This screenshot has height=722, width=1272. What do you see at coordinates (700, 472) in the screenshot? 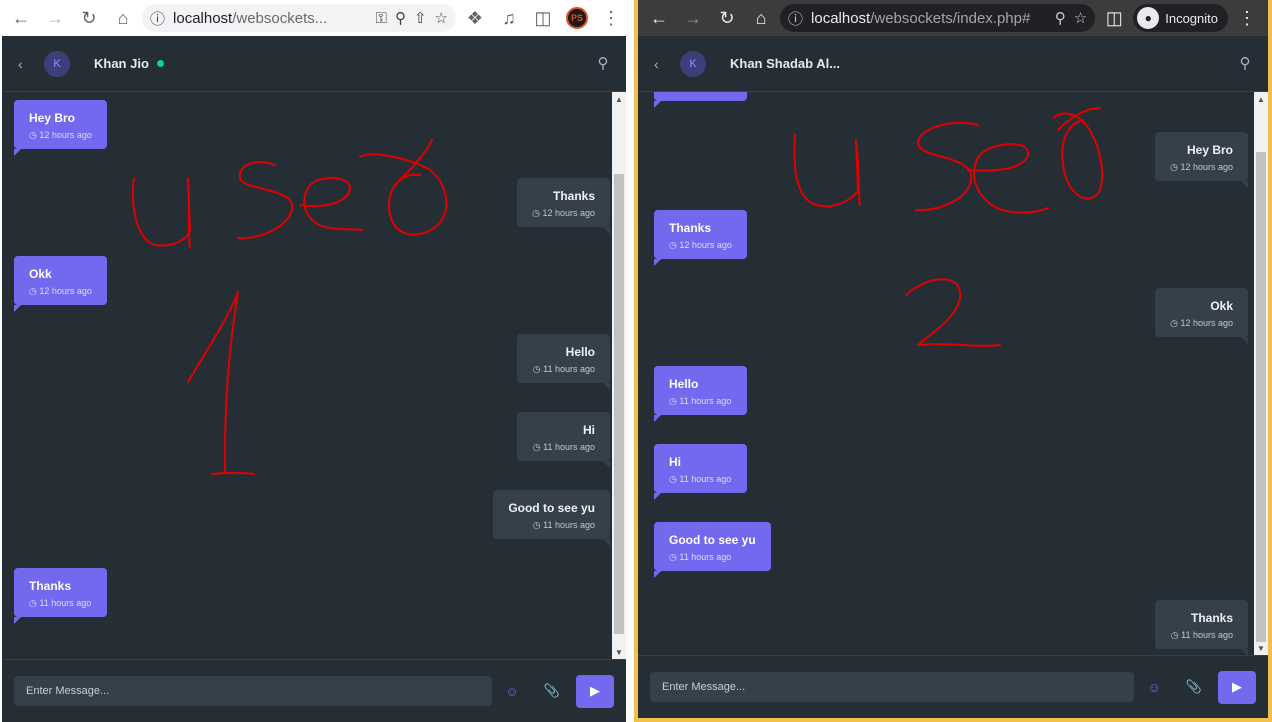
I see `message-bubble-in: Hi ◷ 11 hours ago` at bounding box center [700, 472].